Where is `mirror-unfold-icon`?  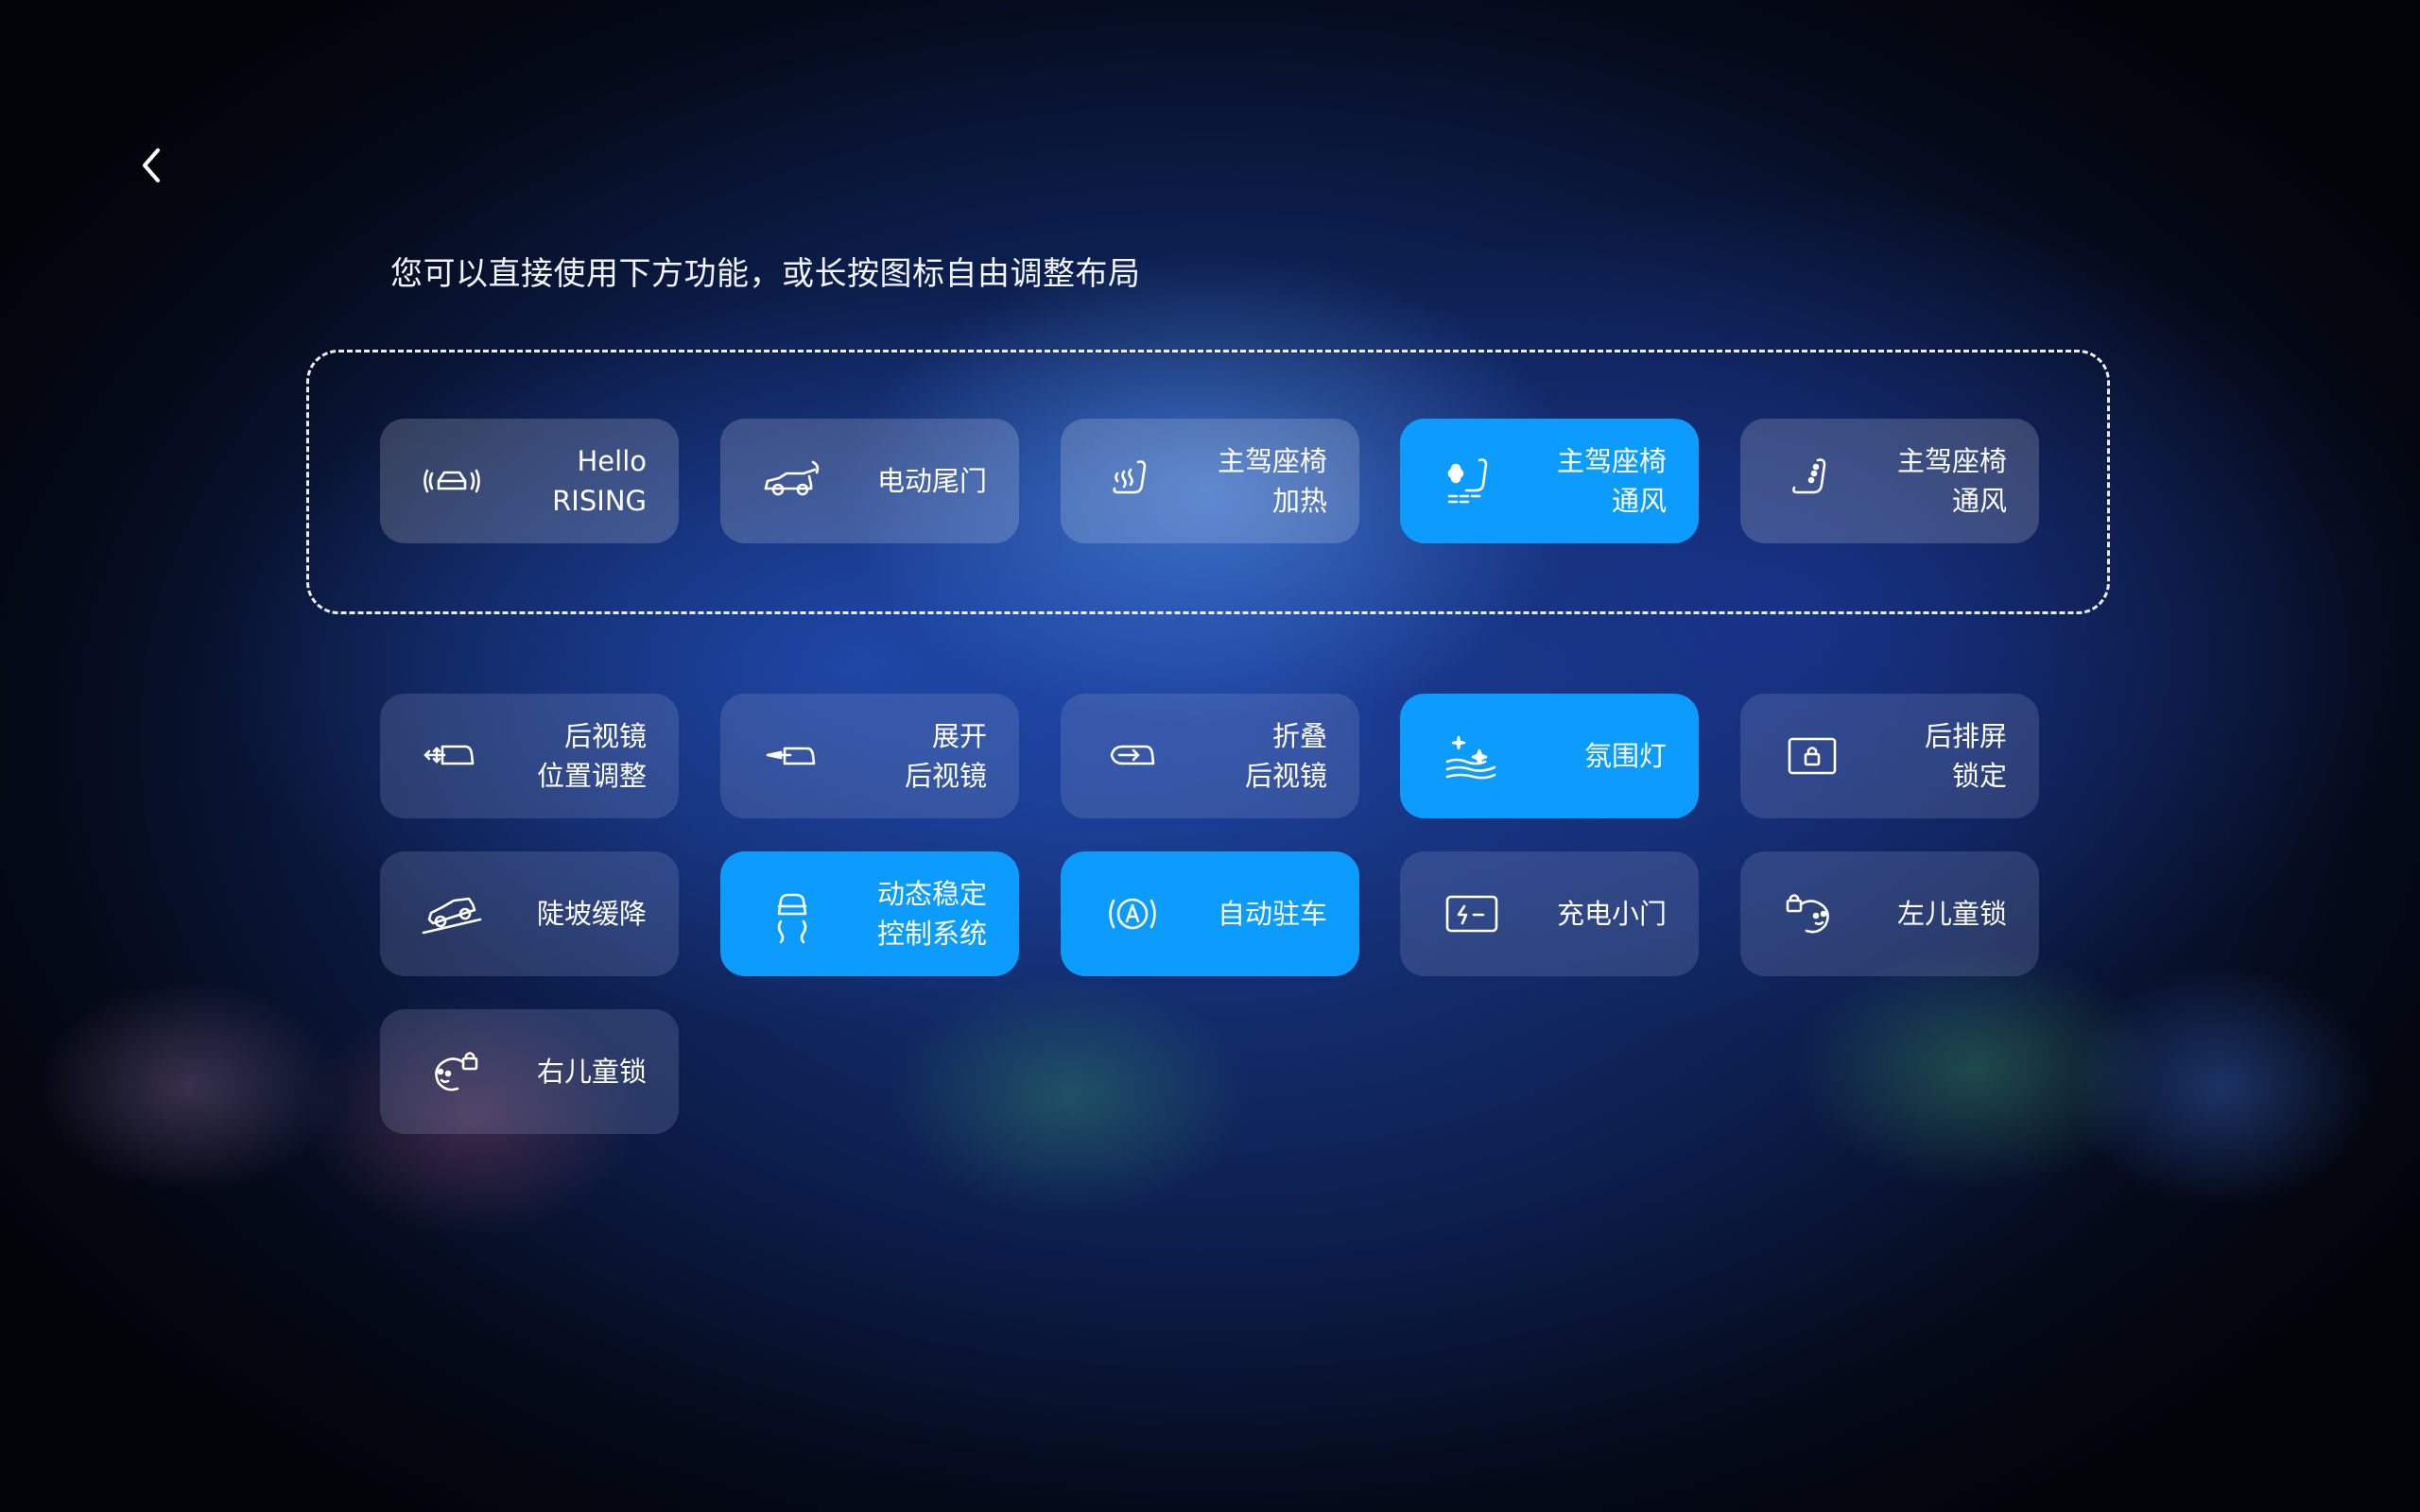
mirror-unfold-icon is located at coordinates (792, 756).